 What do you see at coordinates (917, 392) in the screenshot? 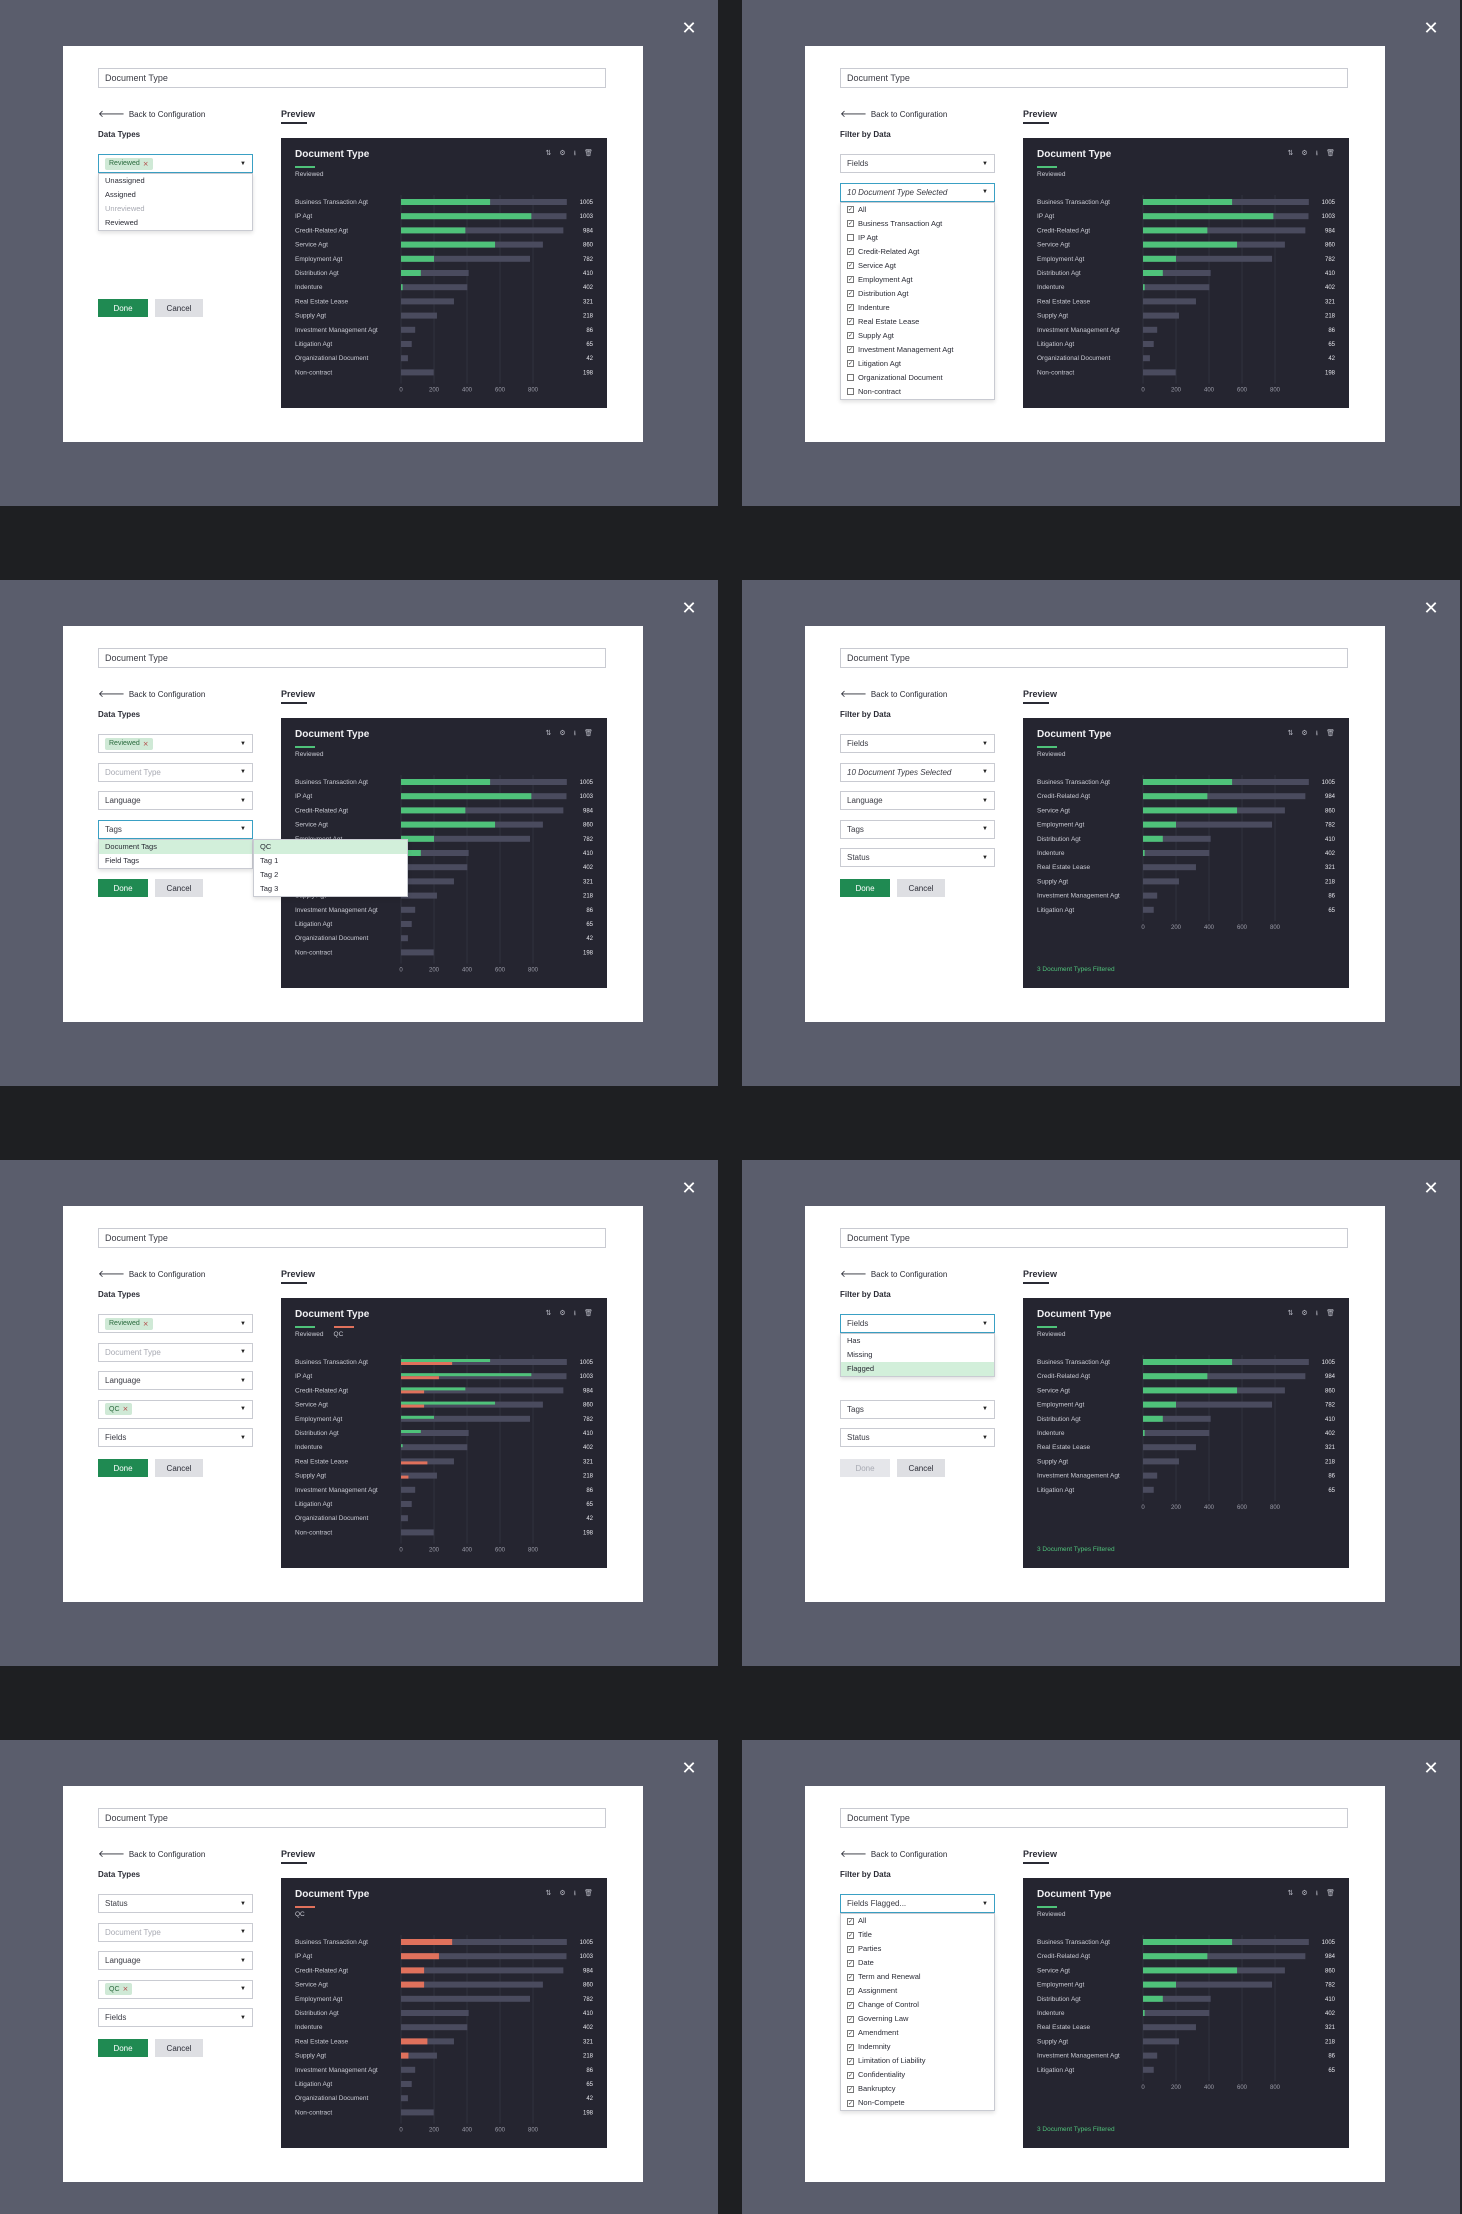
I see `dropdown-option: Non-contract` at bounding box center [917, 392].